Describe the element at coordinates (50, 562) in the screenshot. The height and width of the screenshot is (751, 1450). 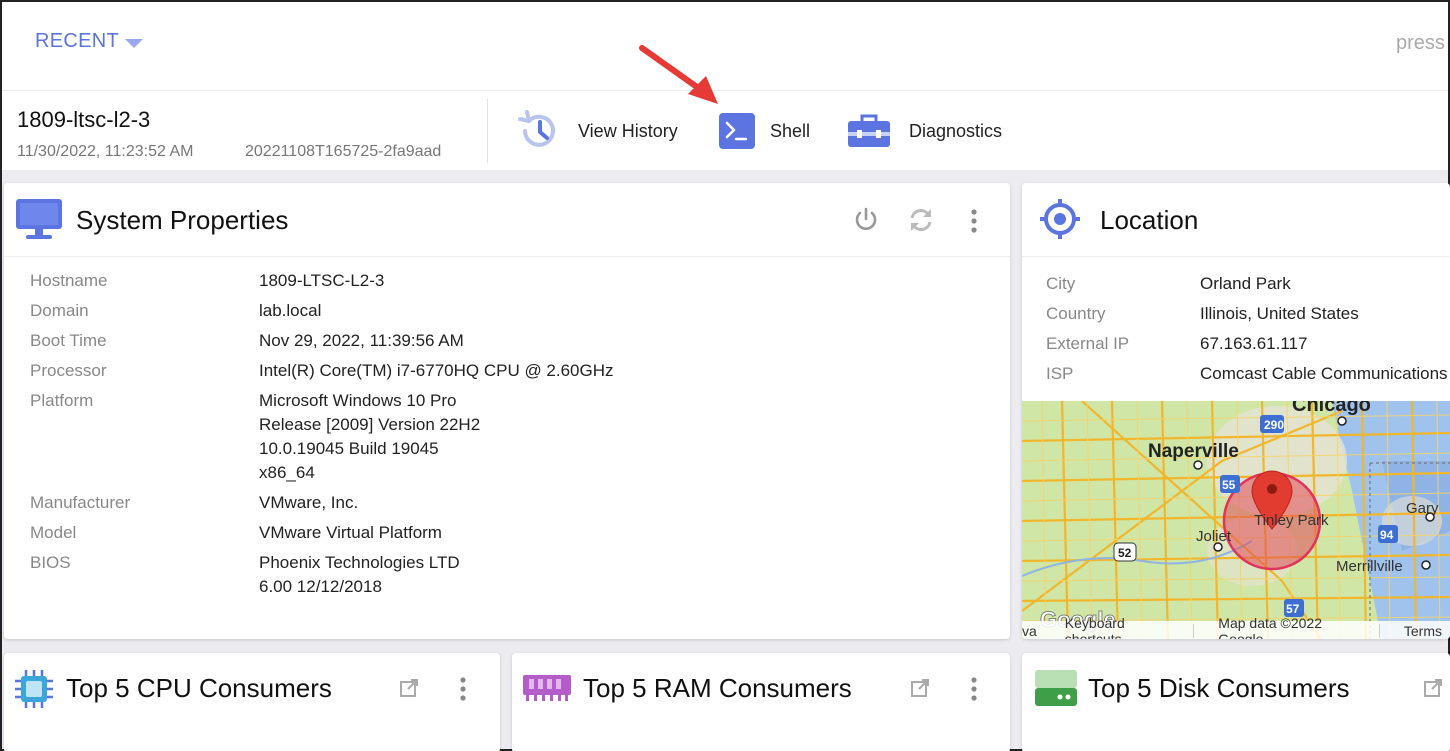
I see `property-key: BIOS` at that location.